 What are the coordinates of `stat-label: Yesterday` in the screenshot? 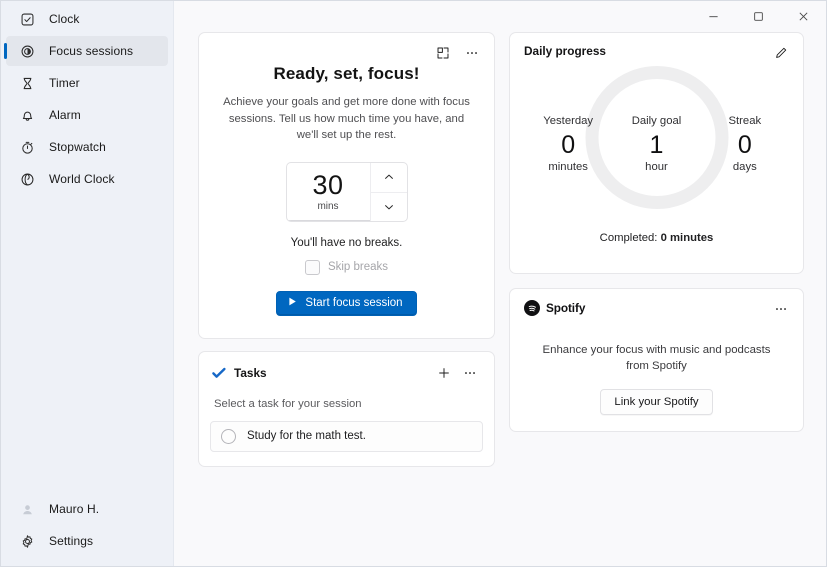 It's located at (568, 121).